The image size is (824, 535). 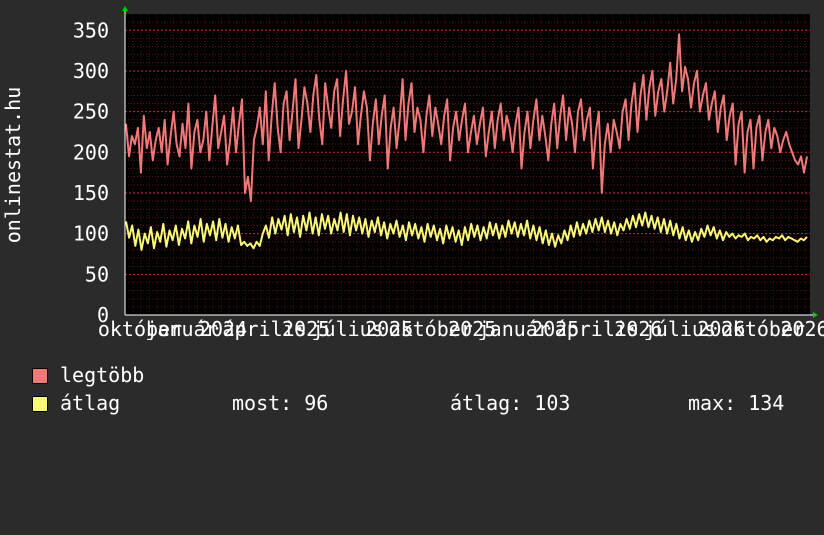 What do you see at coordinates (510, 403) in the screenshot?
I see `stat-average: átlag: 103` at bounding box center [510, 403].